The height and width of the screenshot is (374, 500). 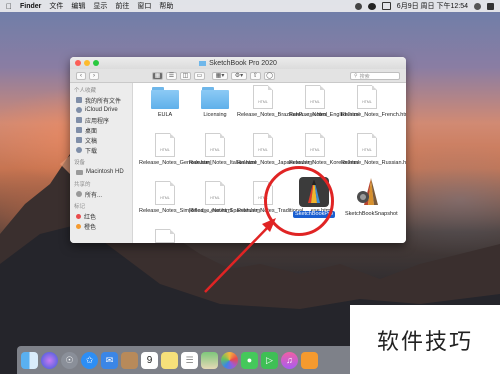 I want to click on books-icon, so click(x=309, y=360).